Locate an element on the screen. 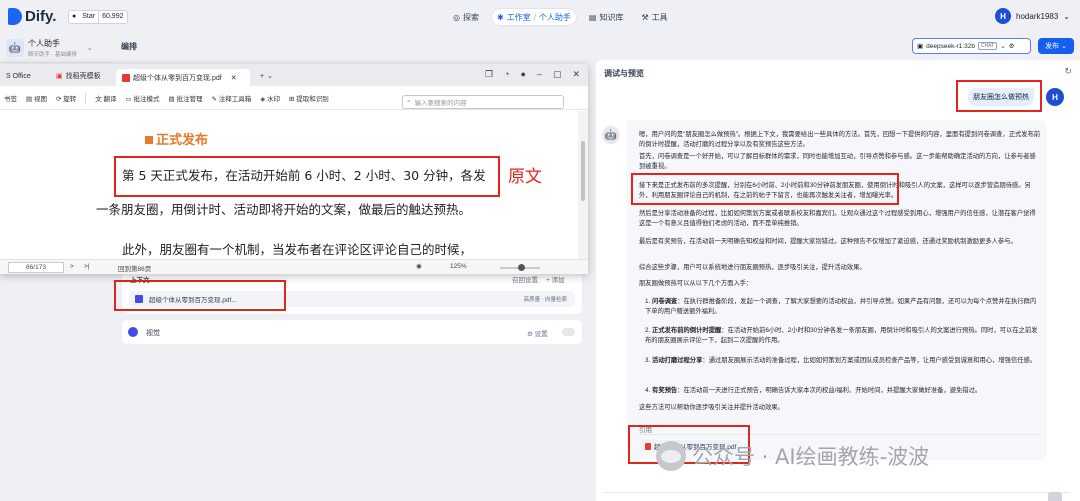  toolbar-rotate: ⟳ 旋转 is located at coordinates (66, 98).